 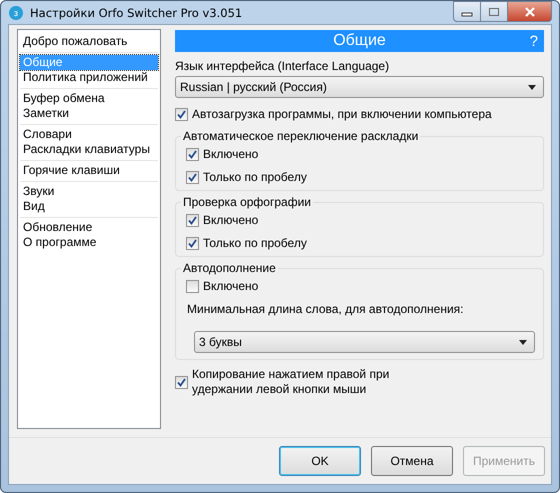 I want to click on group-title: Автоматическое переключение раскладки, so click(x=300, y=136).